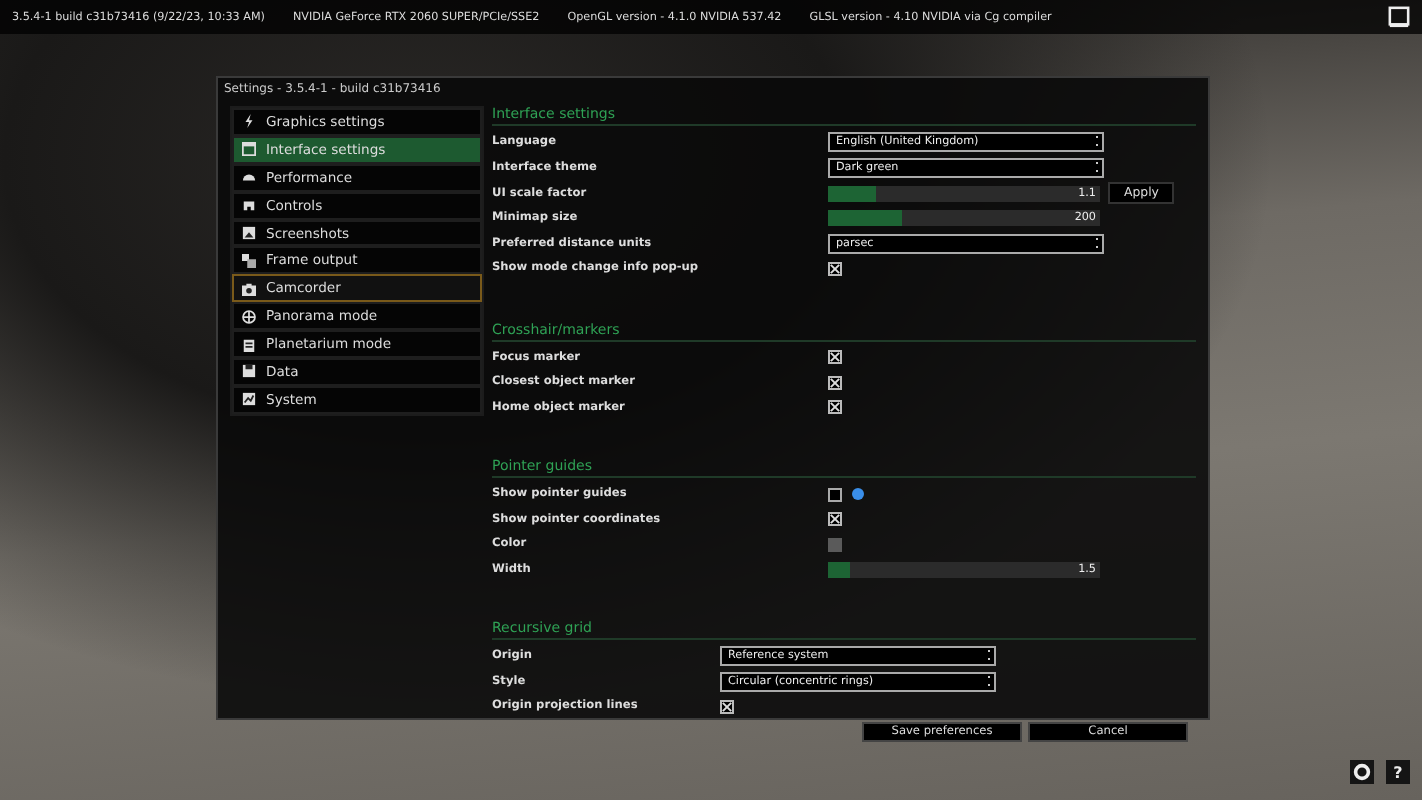  I want to click on frames-icon, so click(249, 260).